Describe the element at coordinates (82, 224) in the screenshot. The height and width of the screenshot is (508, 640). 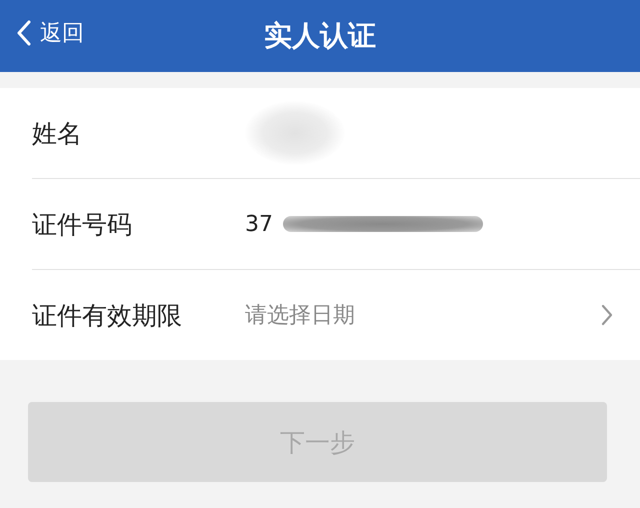
I see `field-label: 证件号码` at that location.